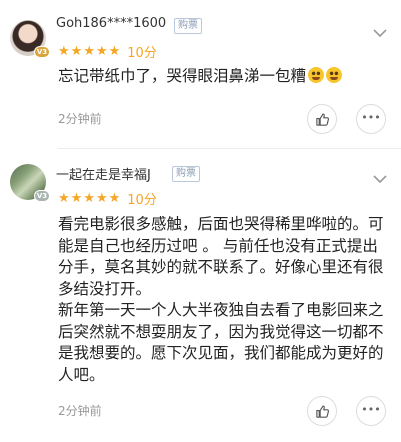  What do you see at coordinates (103, 173) in the screenshot?
I see `username: 一起在走是幸福J` at bounding box center [103, 173].